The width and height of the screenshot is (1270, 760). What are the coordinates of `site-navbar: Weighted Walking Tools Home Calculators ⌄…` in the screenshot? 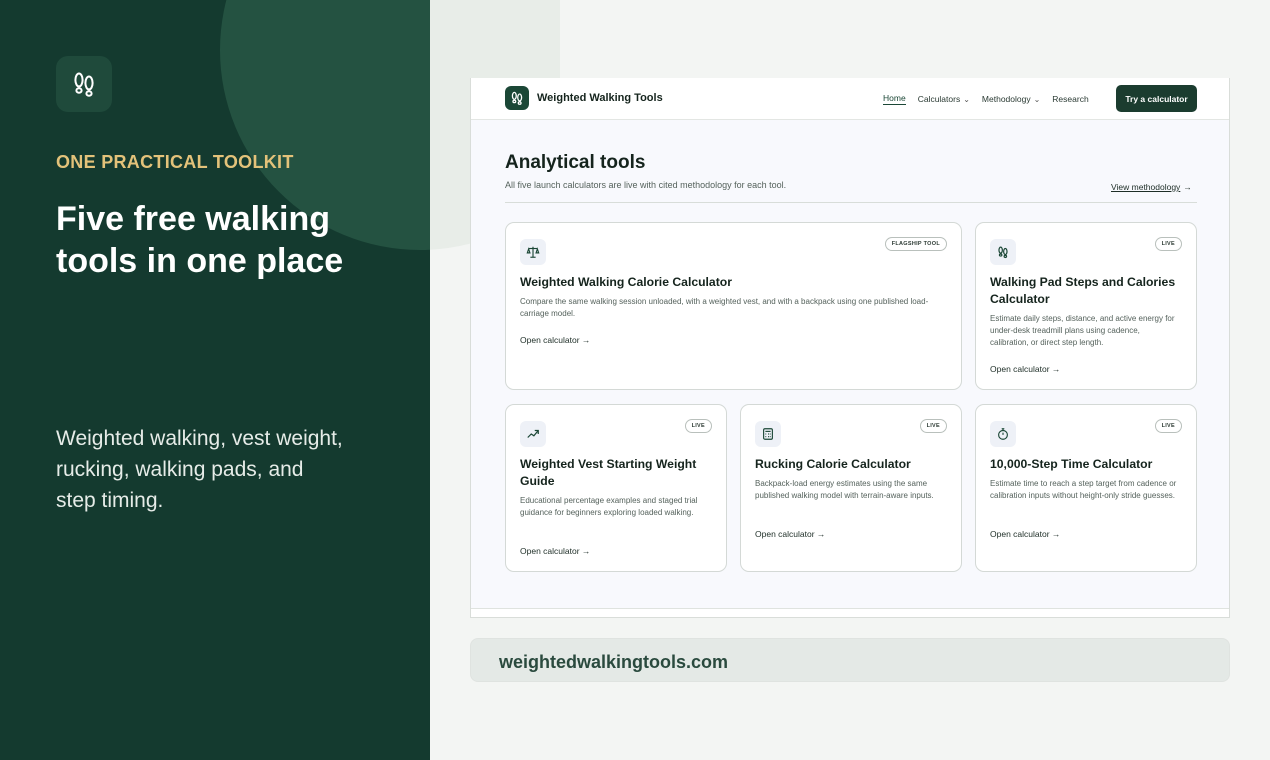 It's located at (850, 99).